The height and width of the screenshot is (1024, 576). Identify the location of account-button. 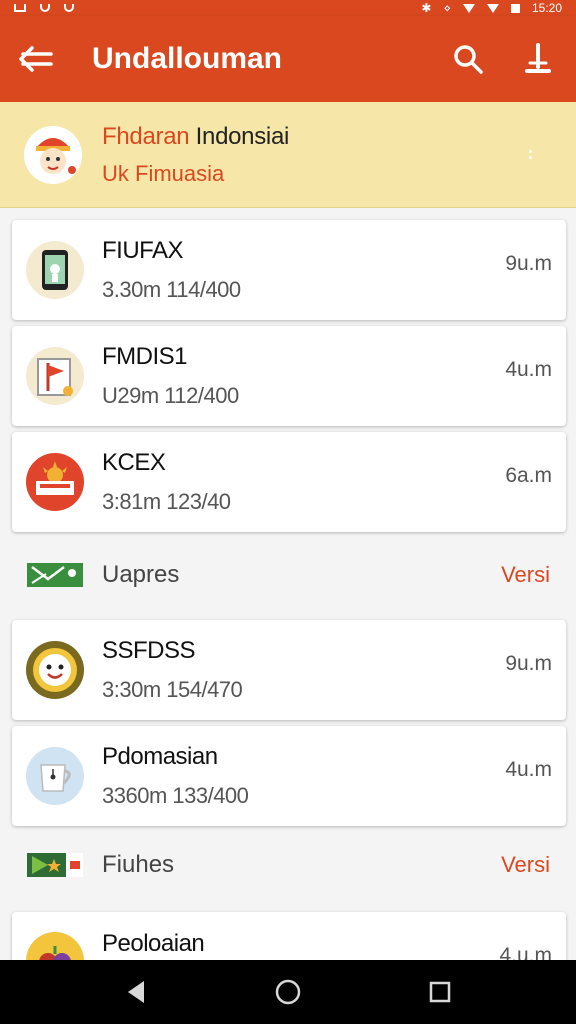
(538, 59).